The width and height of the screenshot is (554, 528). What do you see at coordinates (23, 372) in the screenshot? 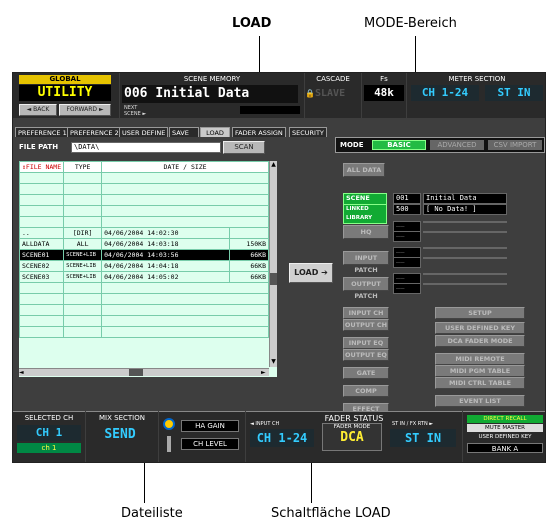
I see `scroll-left-icon: ◄` at bounding box center [23, 372].